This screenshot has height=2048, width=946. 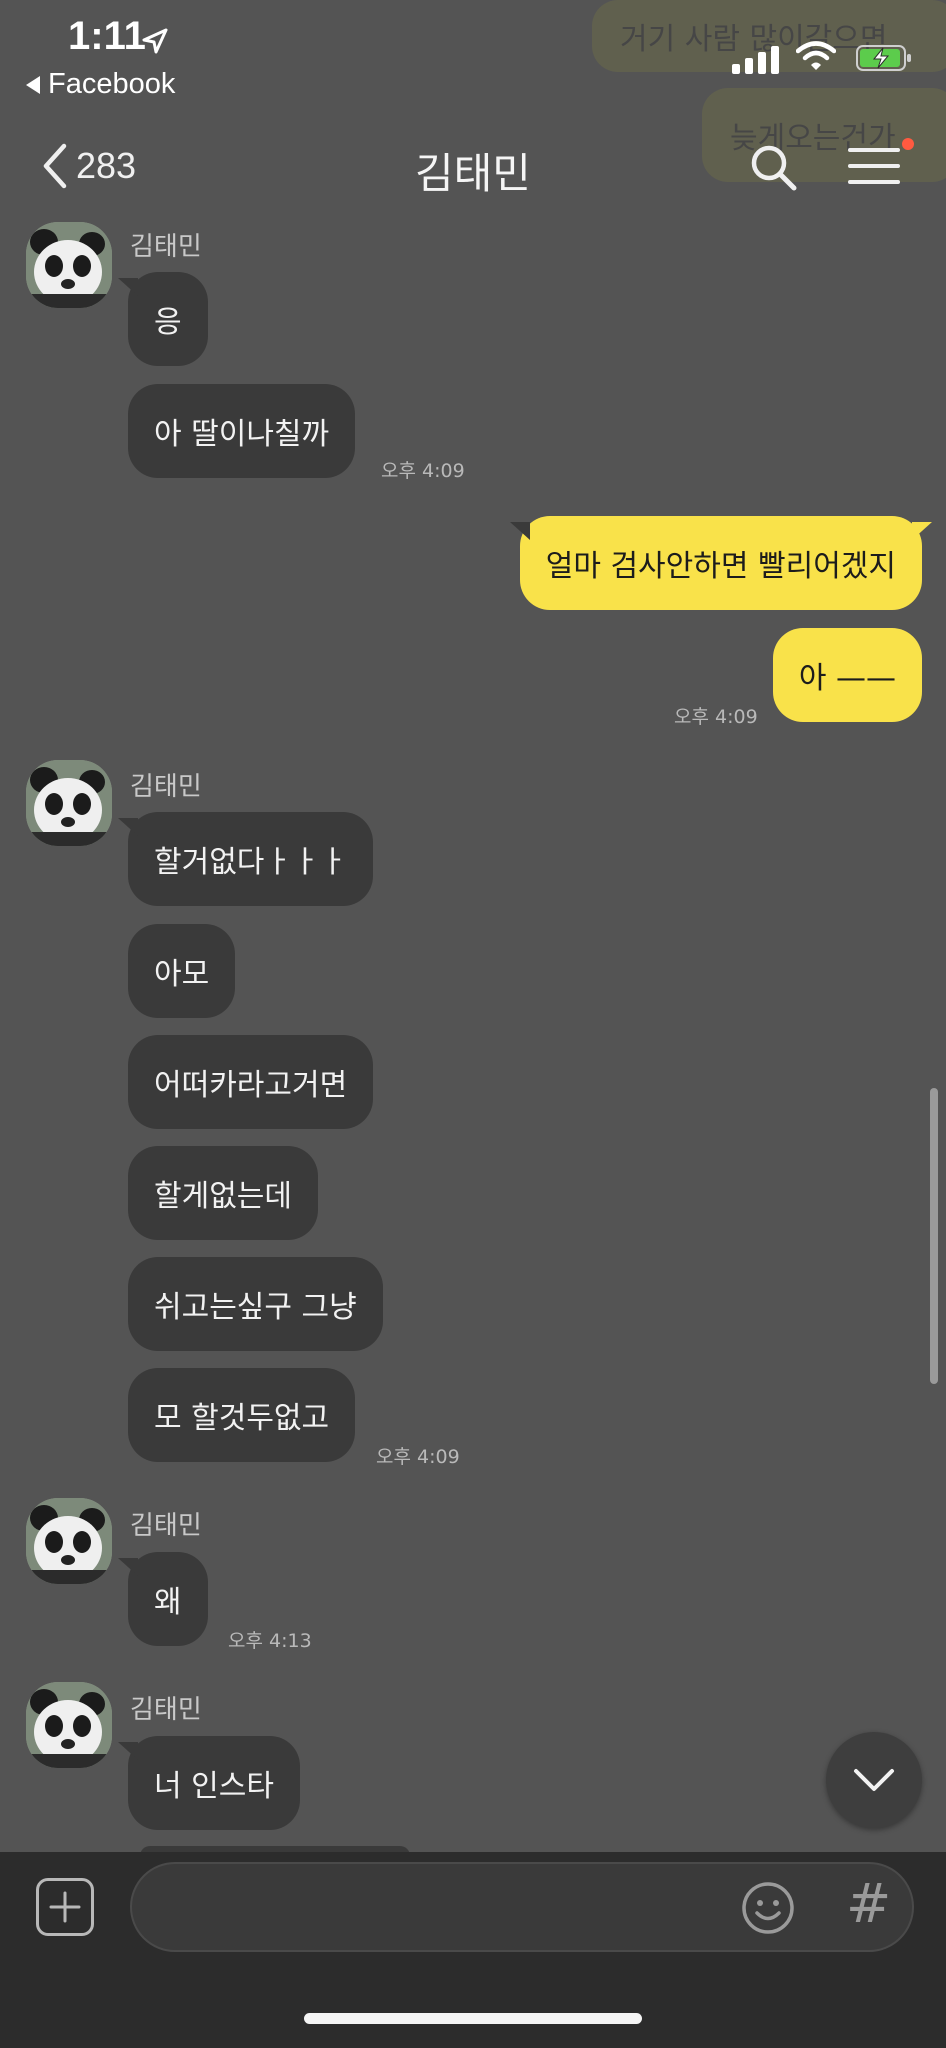 I want to click on message-text: 할게없는데, so click(x=223, y=1196).